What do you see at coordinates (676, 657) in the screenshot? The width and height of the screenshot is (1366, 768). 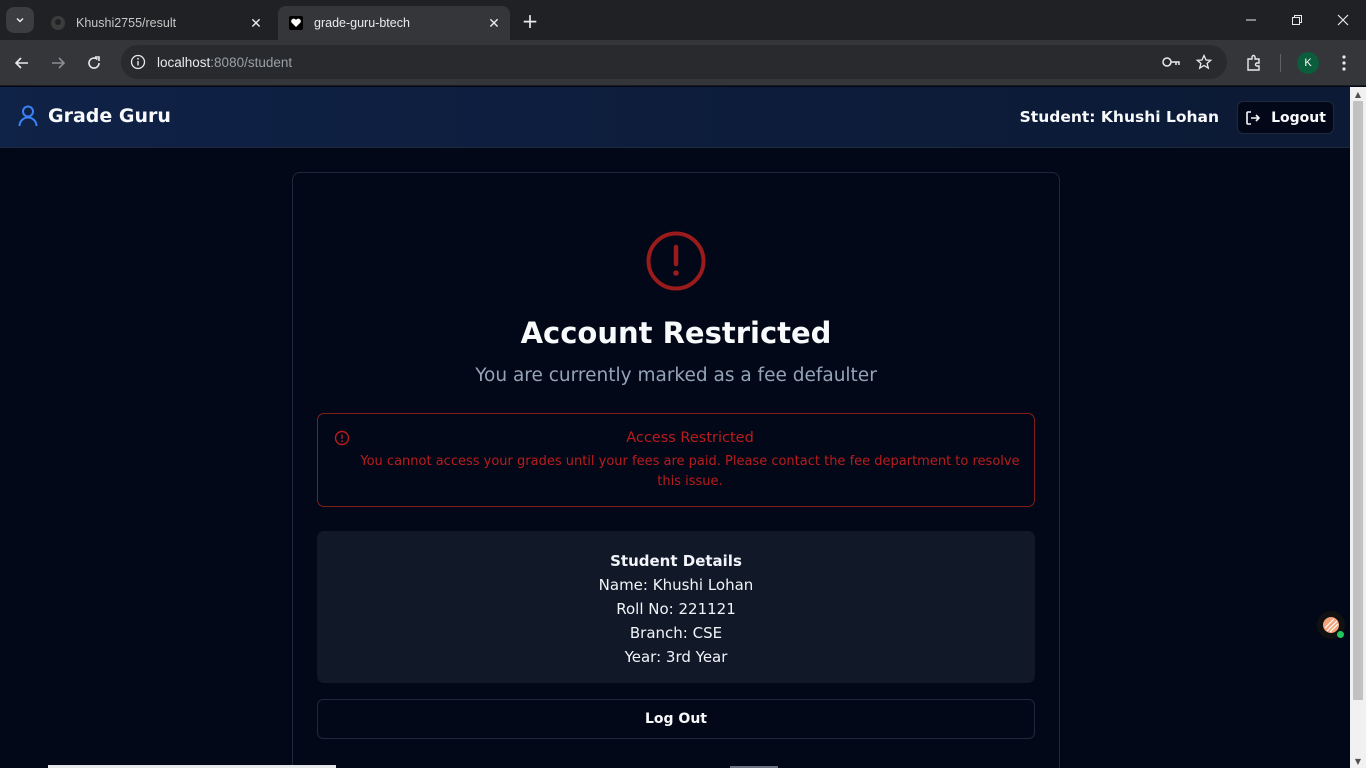 I see `student-year: Year: 3rd Year` at bounding box center [676, 657].